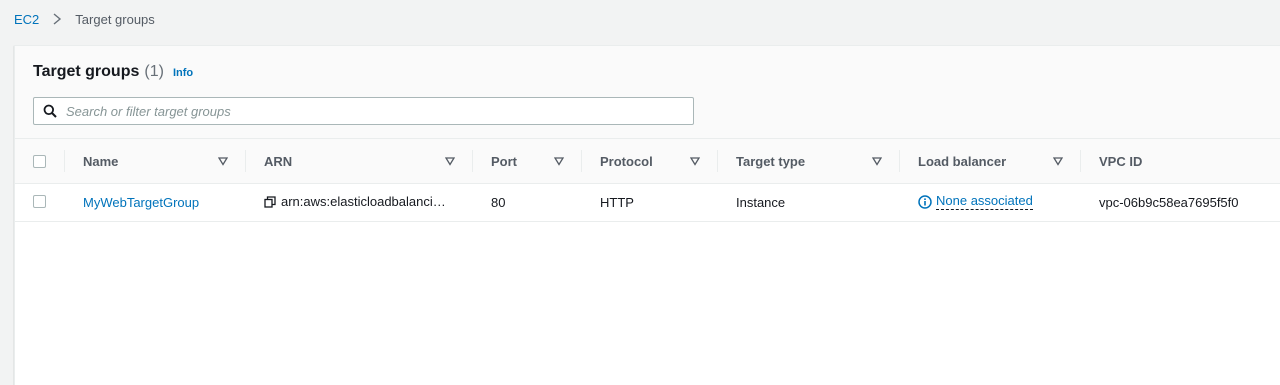 Image resolution: width=1280 pixels, height=385 pixels. Describe the element at coordinates (379, 111) in the screenshot. I see `search-input` at that location.